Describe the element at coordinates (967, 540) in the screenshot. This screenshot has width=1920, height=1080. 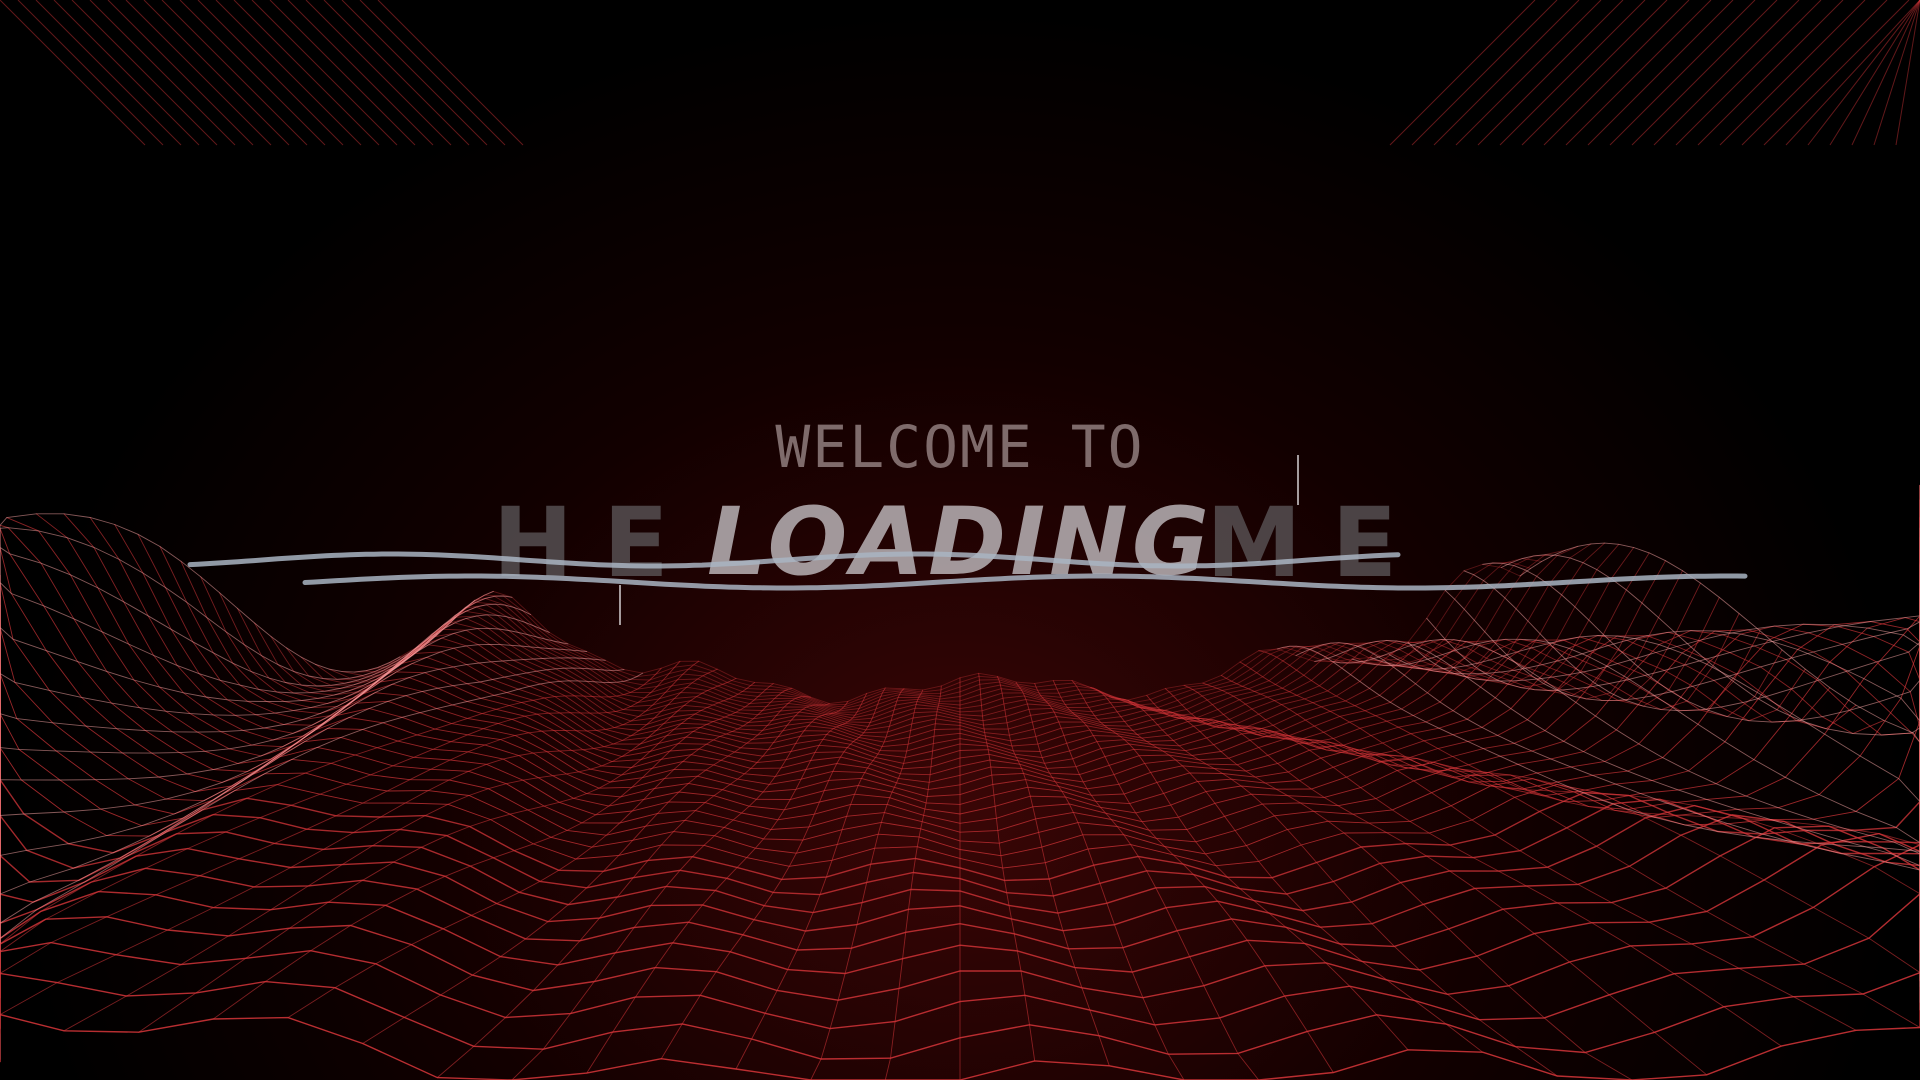
I see `glitch-waves` at that location.